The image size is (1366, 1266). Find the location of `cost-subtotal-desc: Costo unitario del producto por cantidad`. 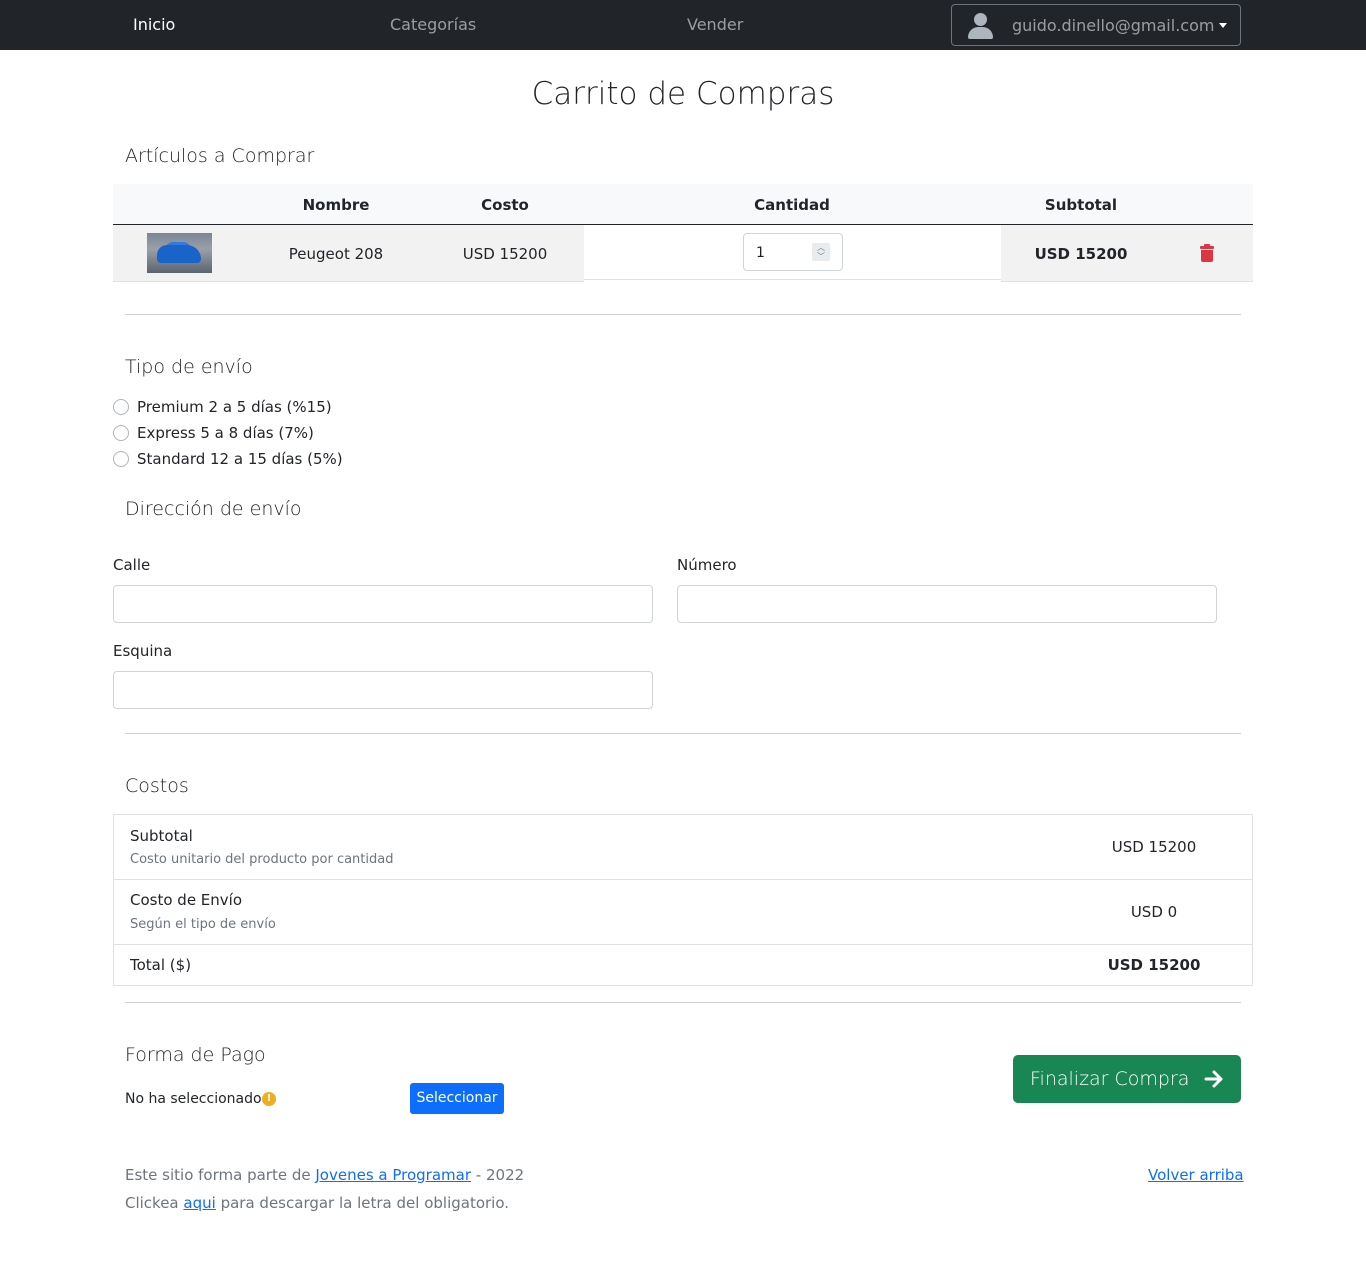

cost-subtotal-desc: Costo unitario del producto por cantidad is located at coordinates (262, 859).